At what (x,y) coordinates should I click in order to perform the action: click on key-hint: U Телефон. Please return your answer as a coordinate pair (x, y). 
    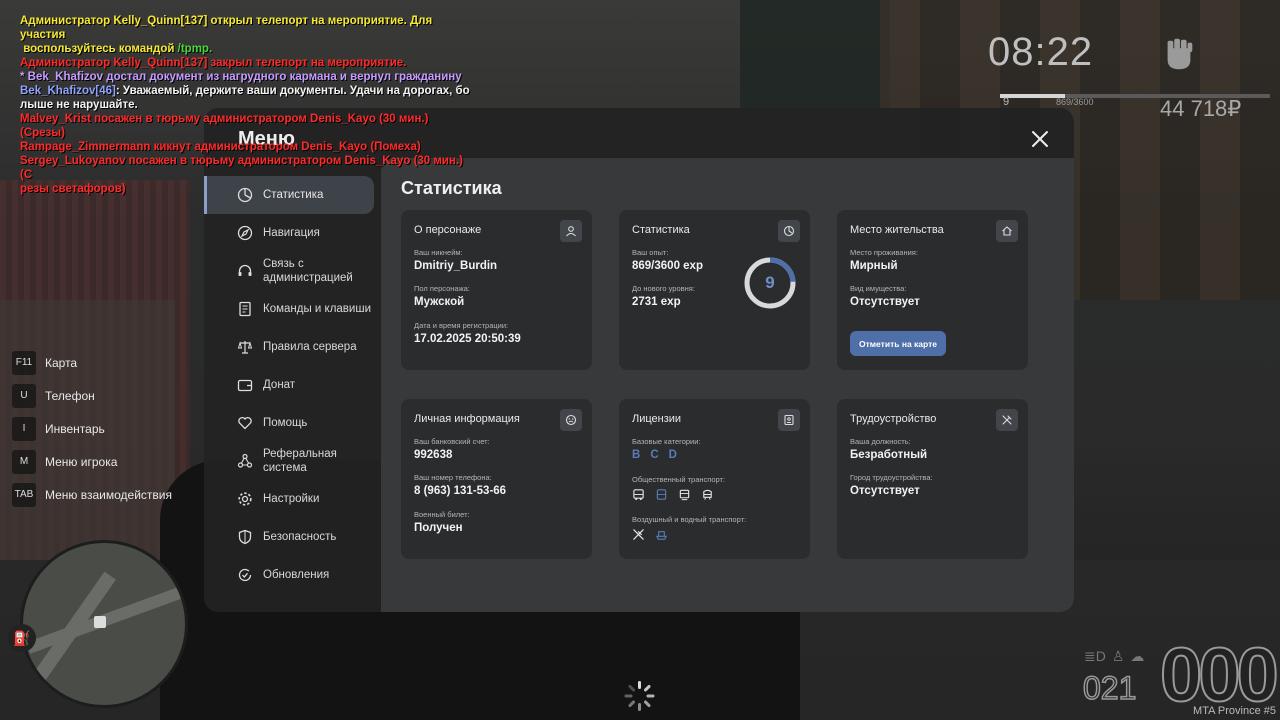
    Looking at the image, I should click on (92, 395).